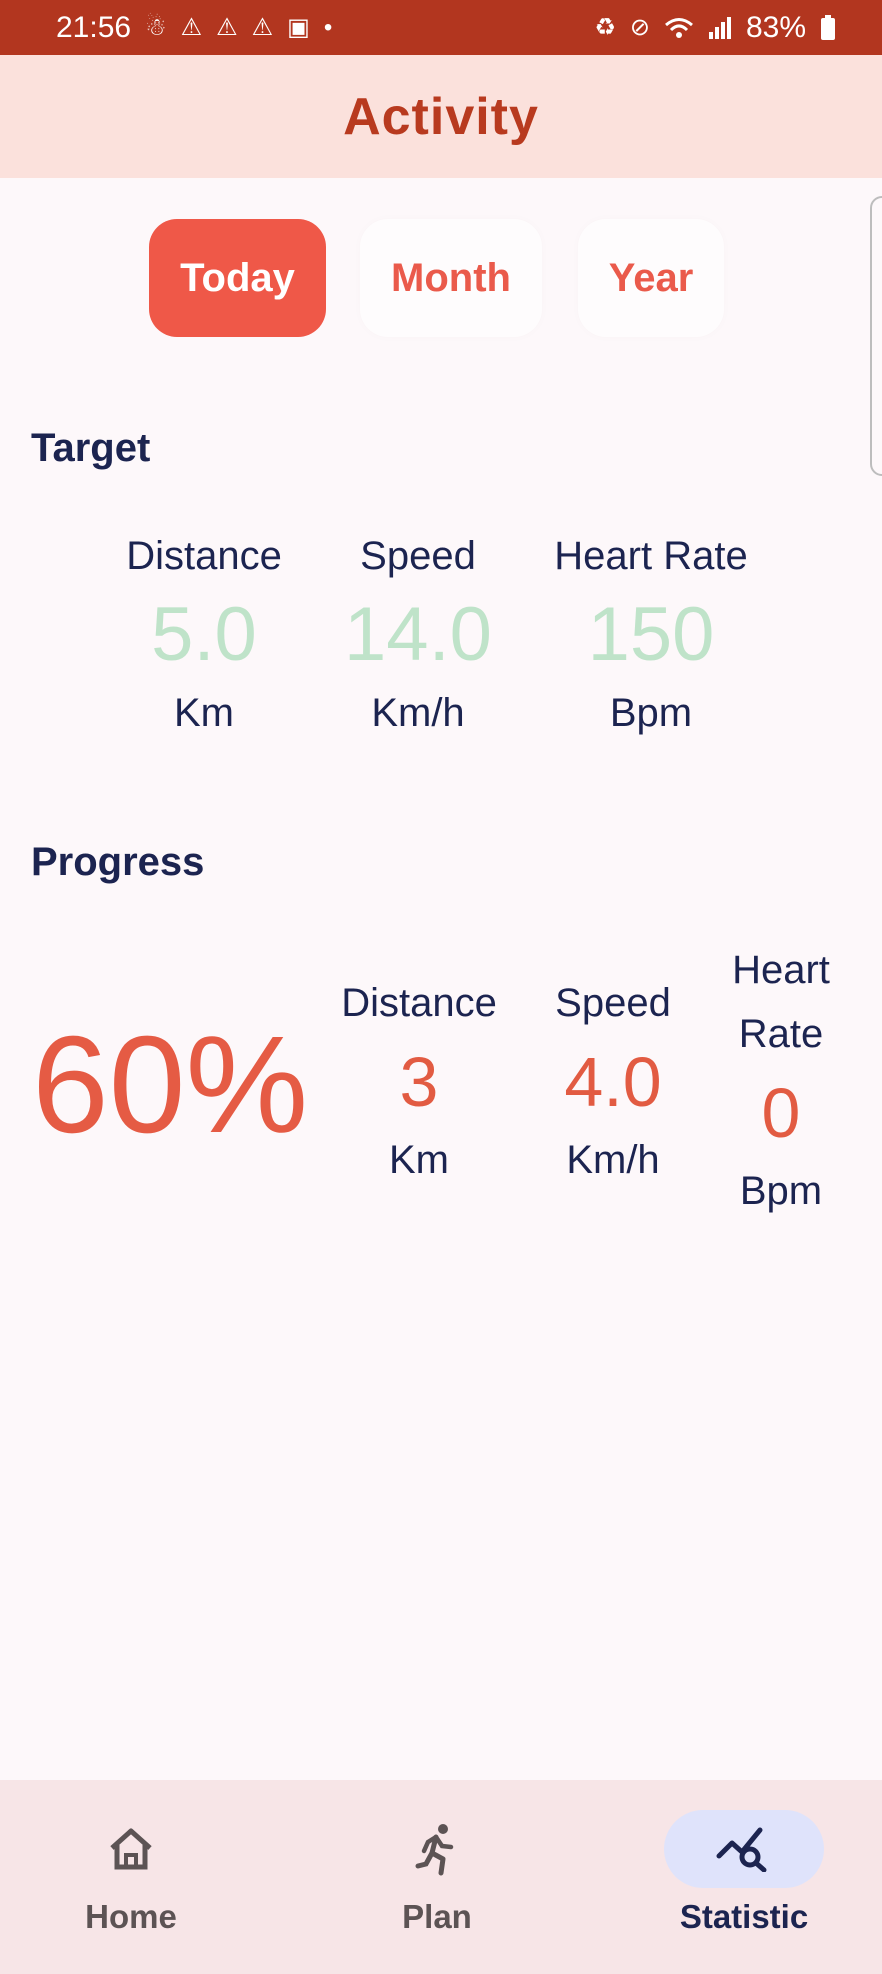 Image resolution: width=882 pixels, height=1974 pixels. What do you see at coordinates (605, 27) in the screenshot?
I see `battery-saver-icon: ♻` at bounding box center [605, 27].